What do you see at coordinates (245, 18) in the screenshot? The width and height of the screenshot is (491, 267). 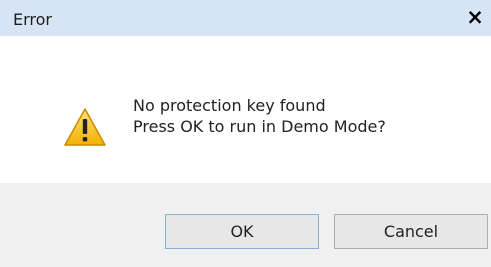 I see `title-bar: Error ×` at bounding box center [245, 18].